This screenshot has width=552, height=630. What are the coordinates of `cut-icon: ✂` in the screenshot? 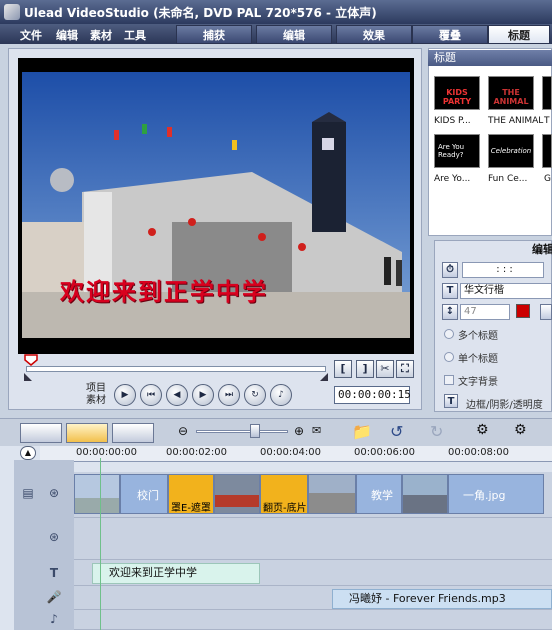 It's located at (385, 369).